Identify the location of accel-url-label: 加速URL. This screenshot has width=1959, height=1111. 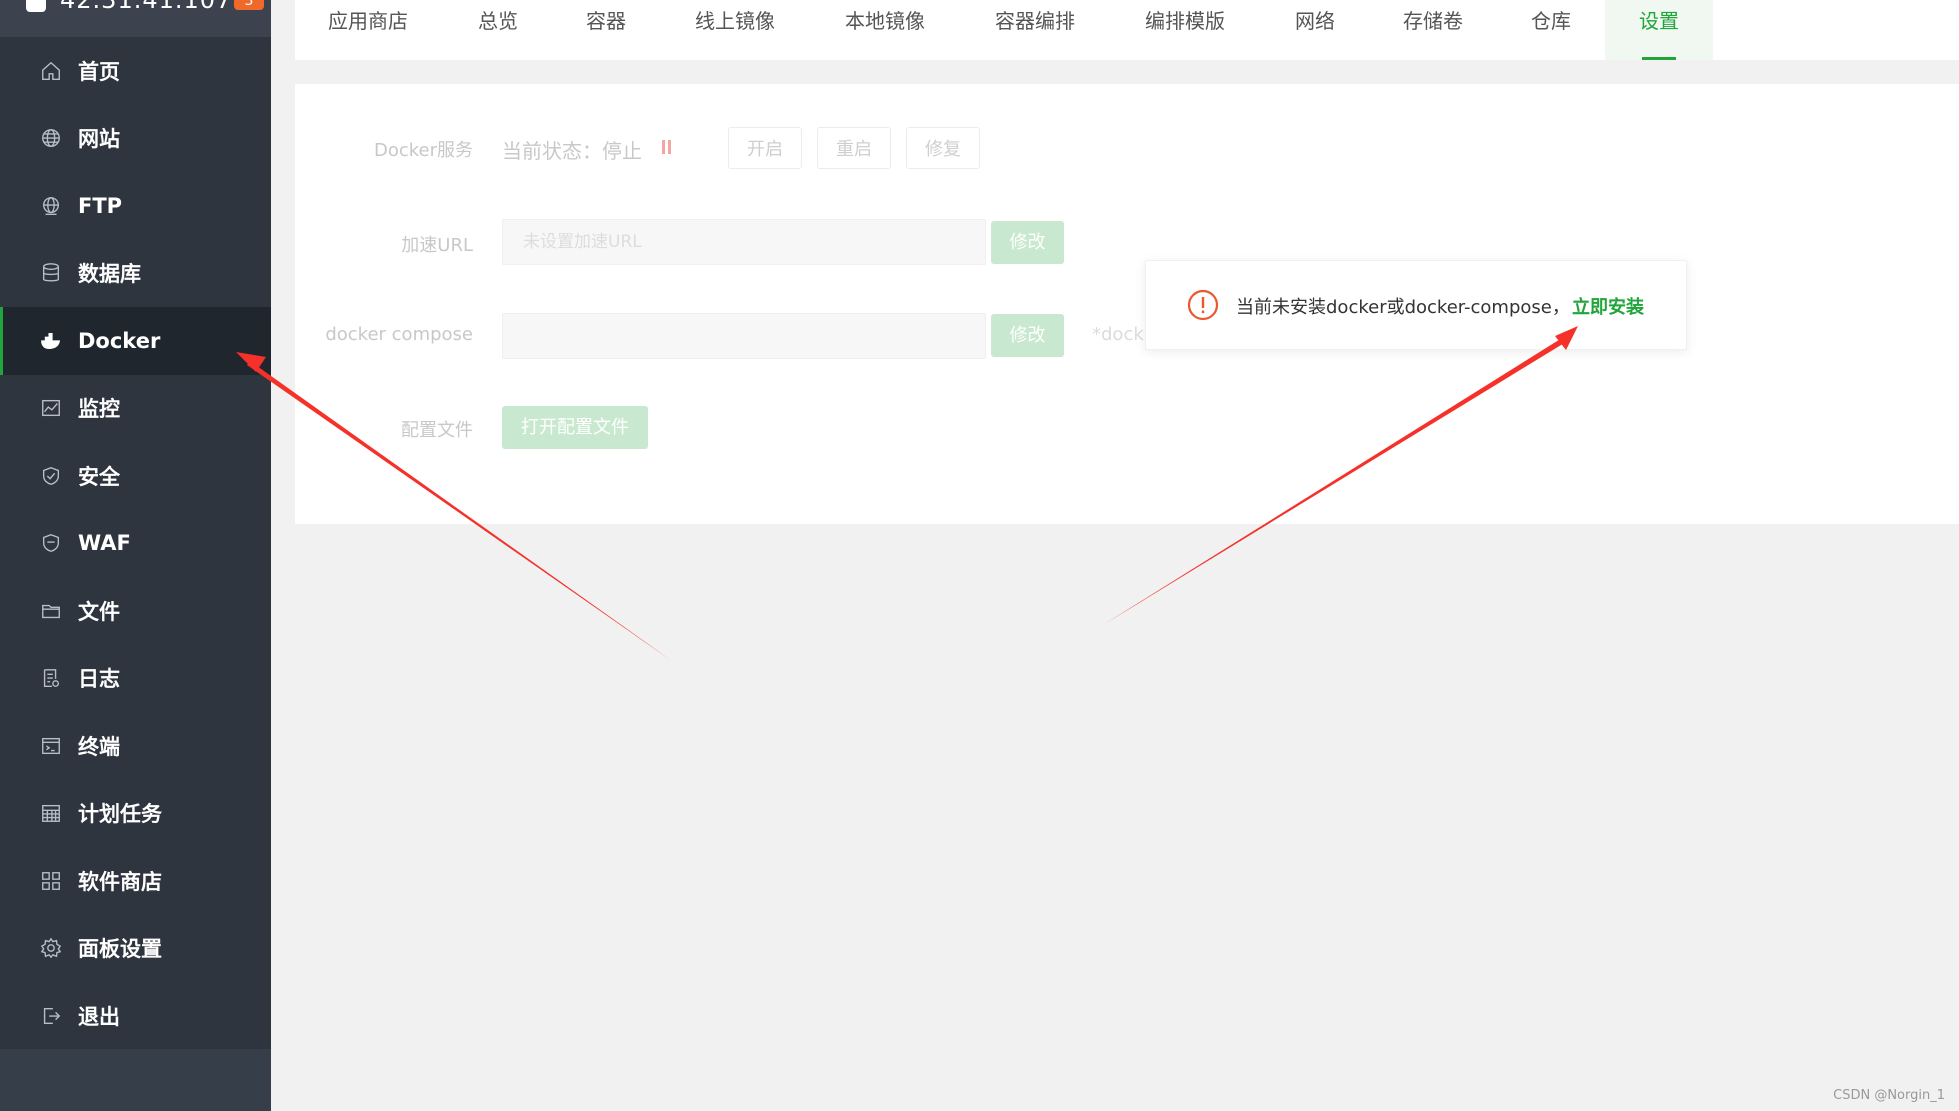
(437, 245).